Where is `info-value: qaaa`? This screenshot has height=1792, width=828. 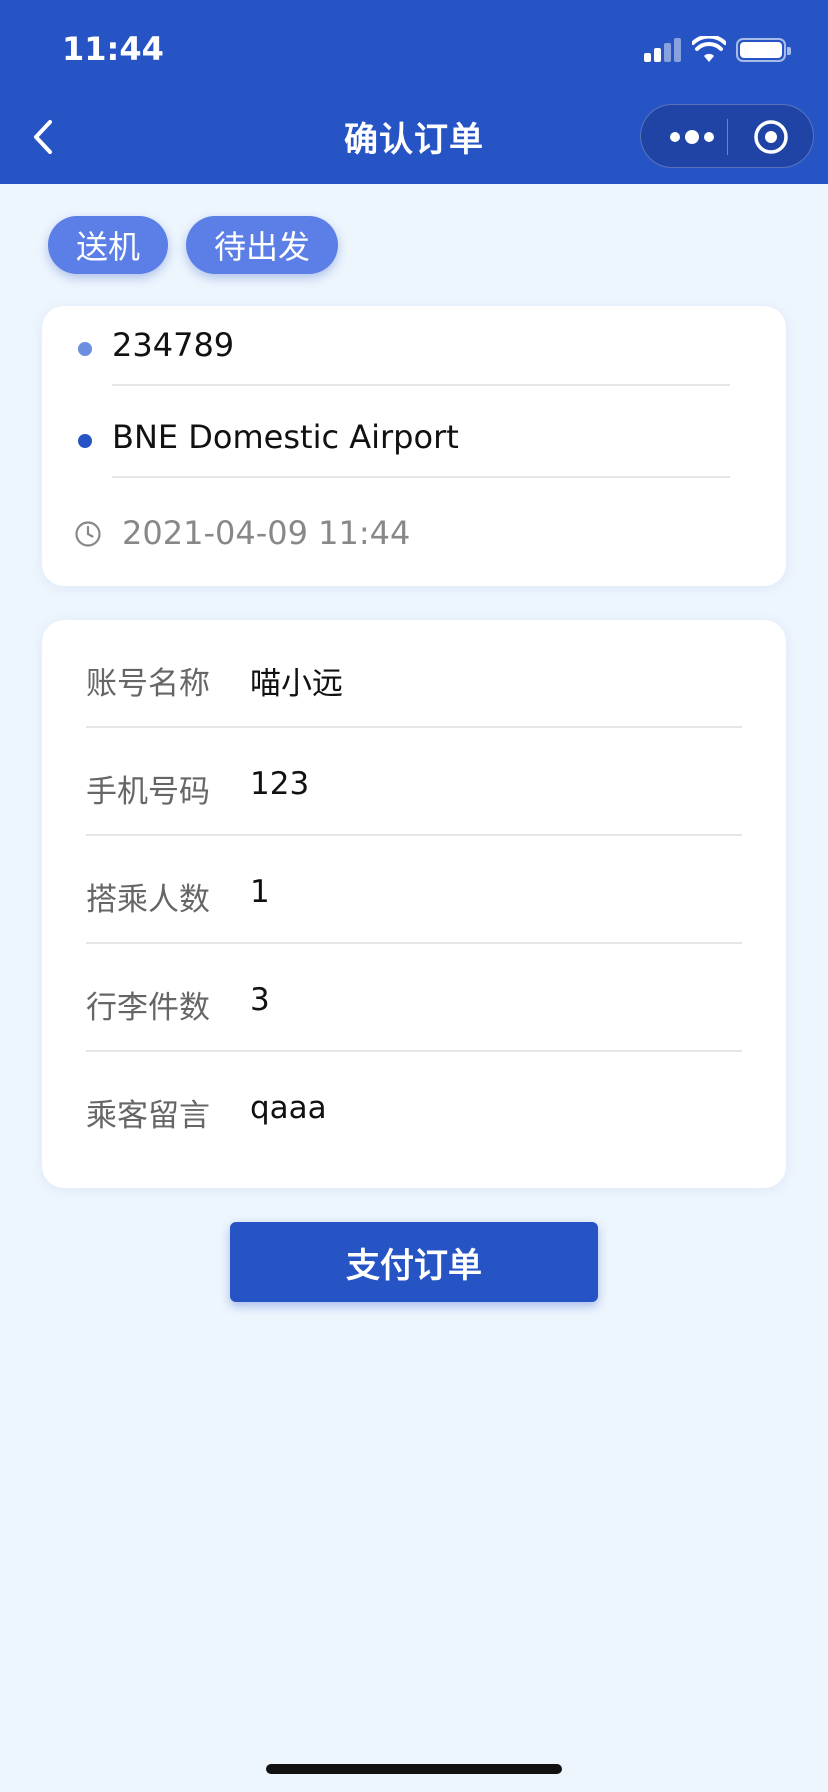 info-value: qaaa is located at coordinates (288, 1108).